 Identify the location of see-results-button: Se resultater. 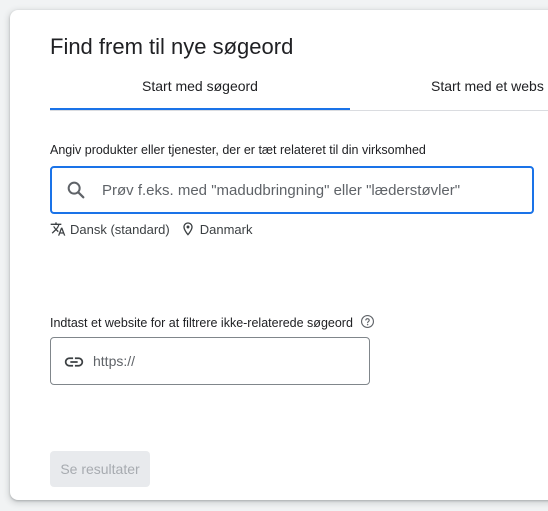
(100, 469).